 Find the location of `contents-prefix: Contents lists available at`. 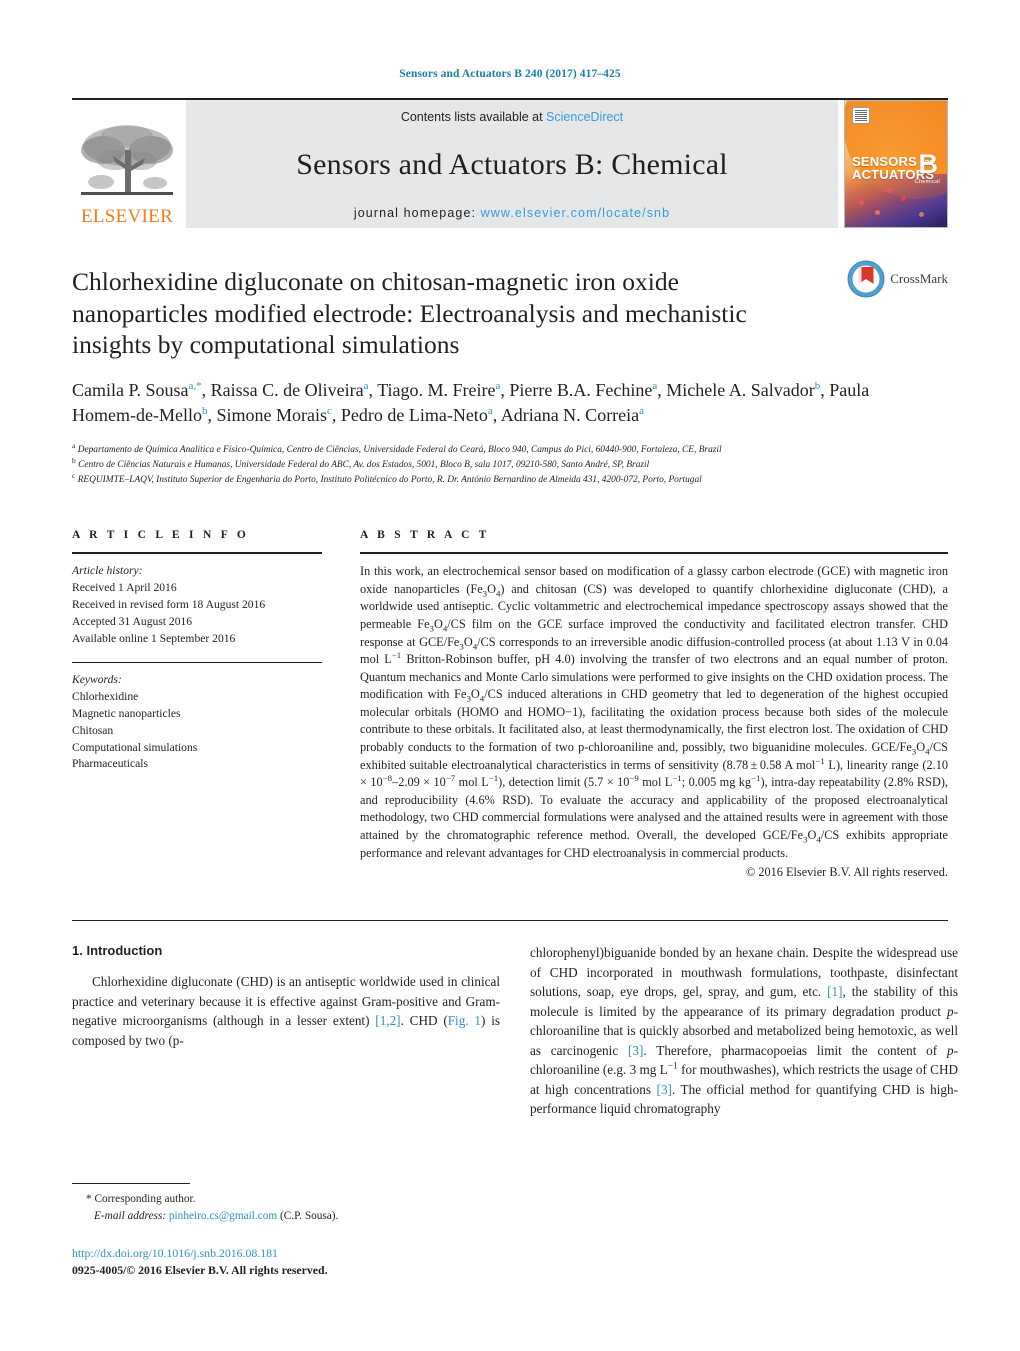

contents-prefix: Contents lists available at is located at coordinates (473, 117).